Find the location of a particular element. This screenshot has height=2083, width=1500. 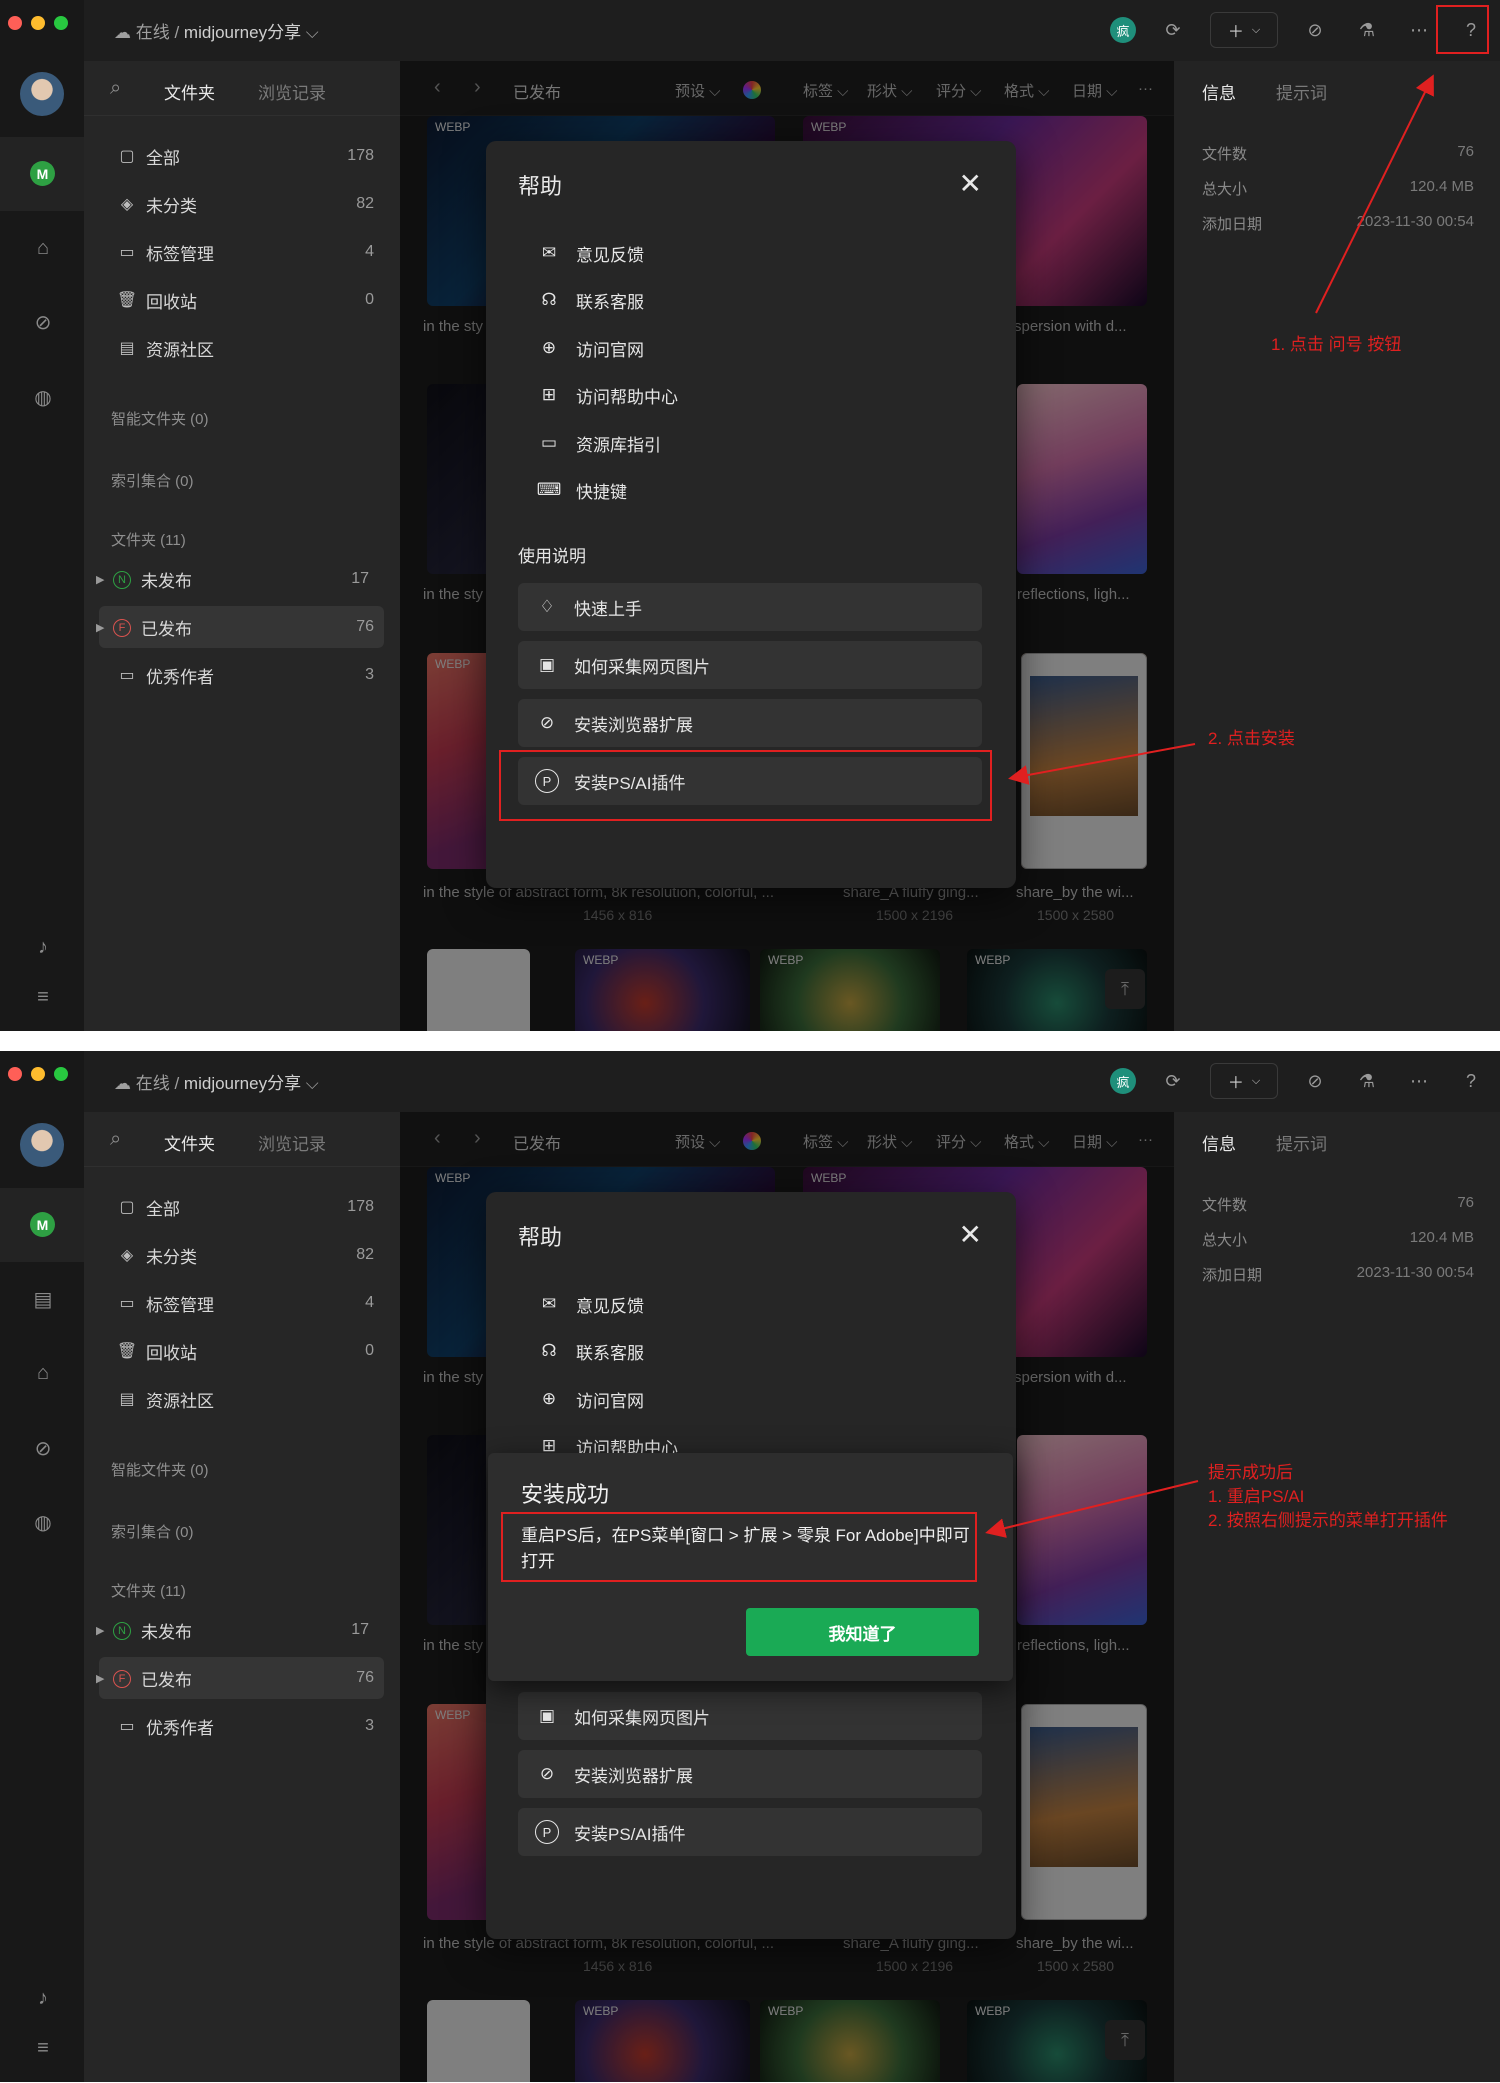

card-install-ps-ai-plugin: P 安装PS/AI插件 is located at coordinates (750, 1832).